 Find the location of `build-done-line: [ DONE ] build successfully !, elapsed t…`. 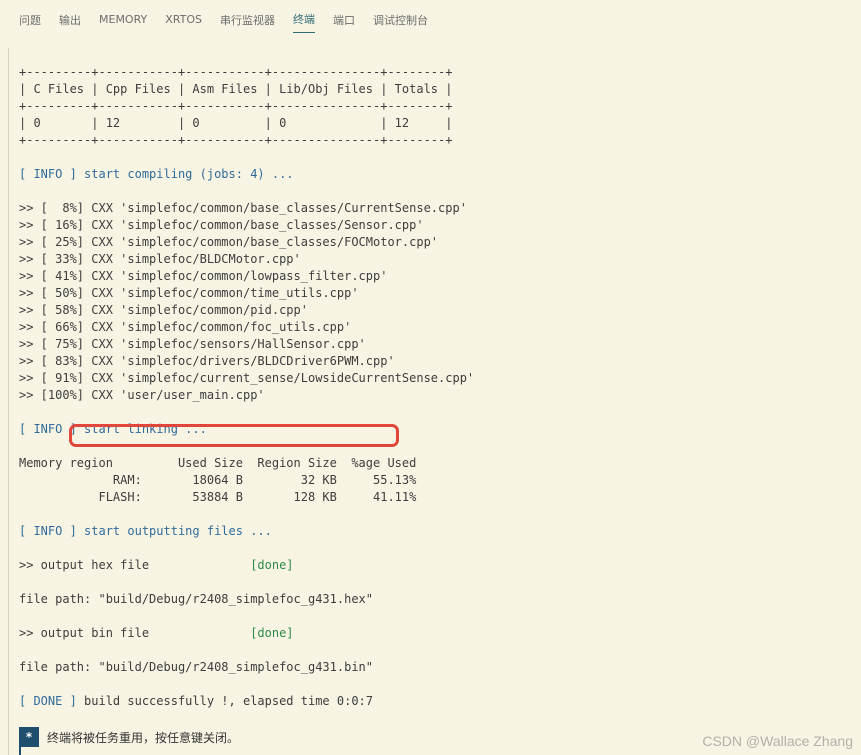

build-done-line: [ DONE ] build successfully !, elapsed t… is located at coordinates (436, 701).